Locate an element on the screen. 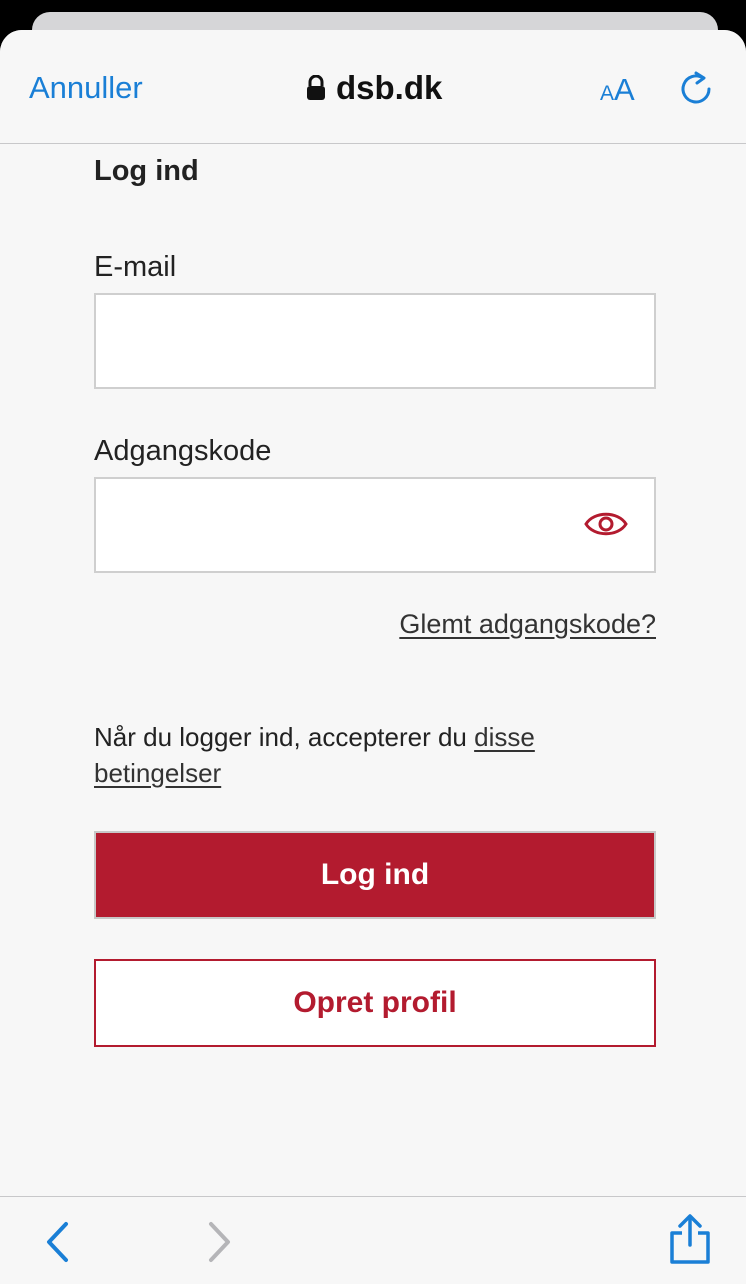 The height and width of the screenshot is (1284, 746). address-display: dsb.dk is located at coordinates (374, 88).